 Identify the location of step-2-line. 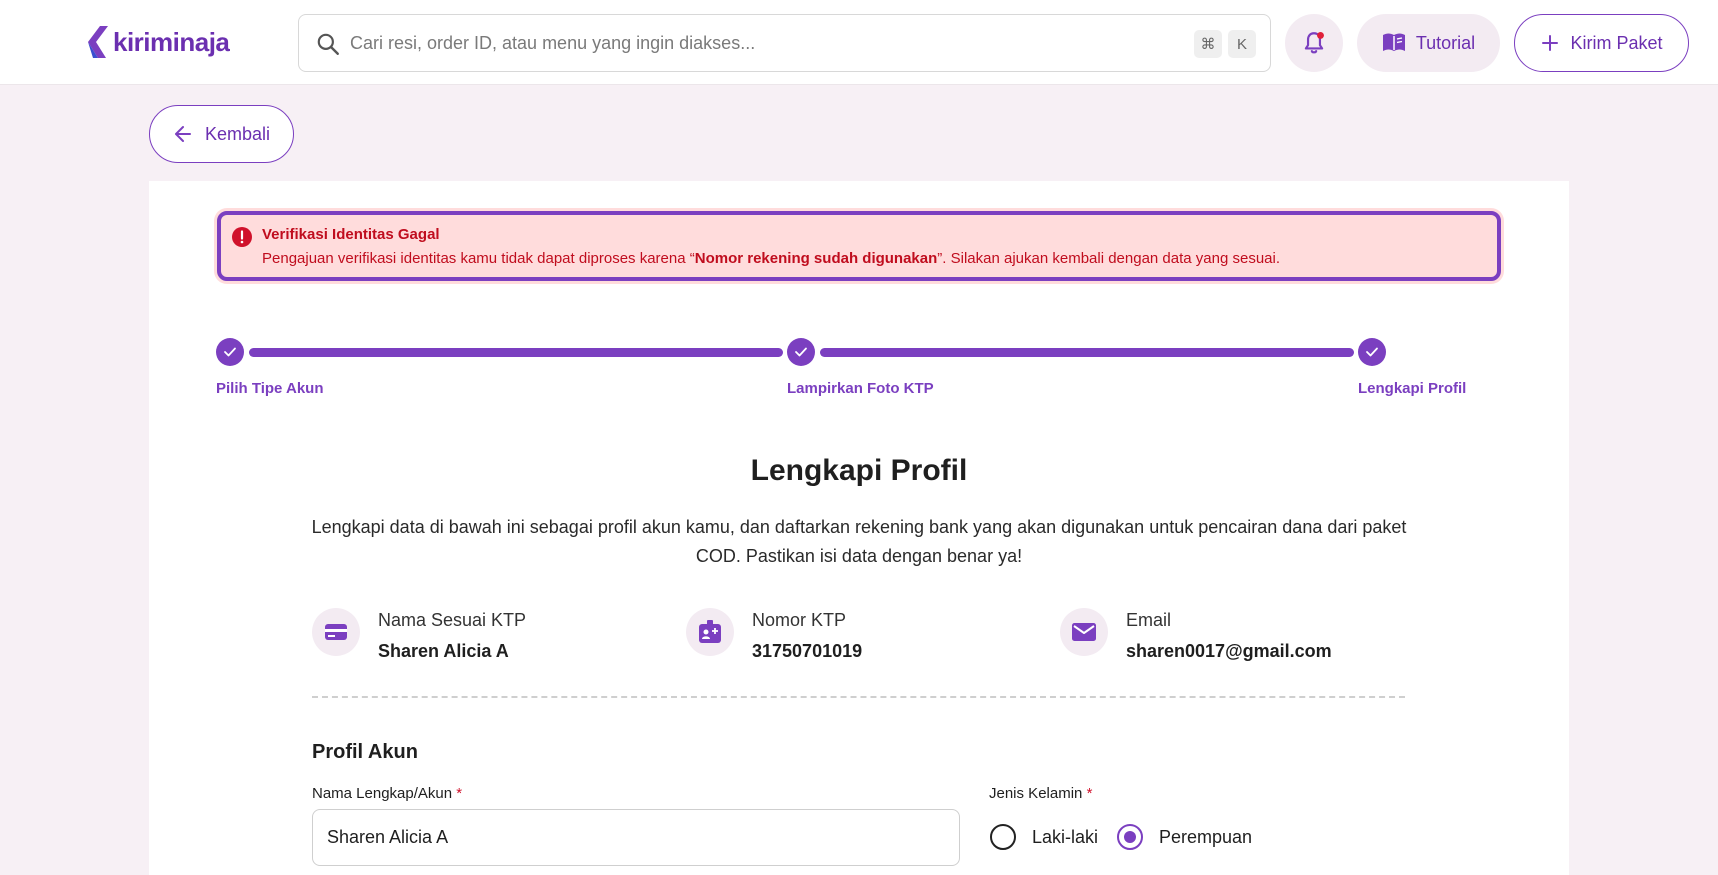
(1087, 352).